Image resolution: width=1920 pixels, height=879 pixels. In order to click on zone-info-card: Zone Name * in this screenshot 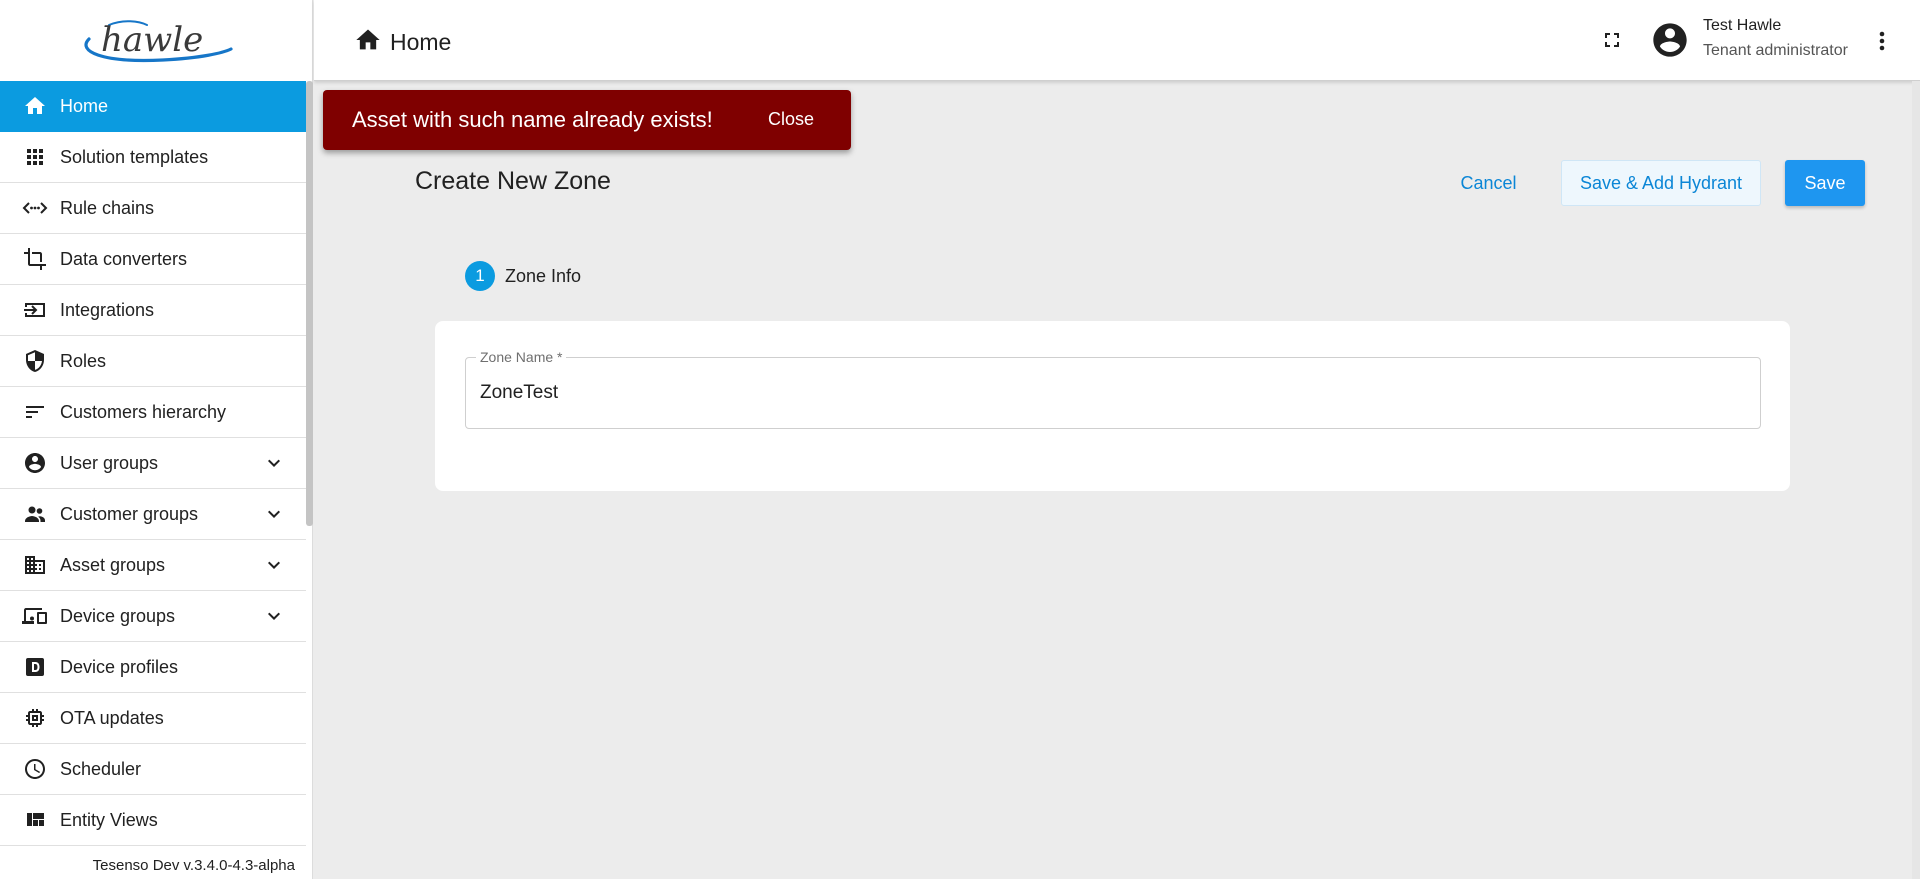, I will do `click(1112, 406)`.